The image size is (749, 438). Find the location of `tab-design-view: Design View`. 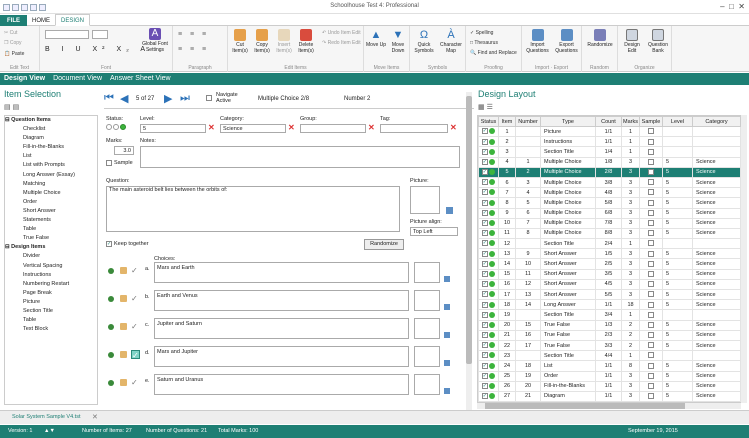

tab-design-view: Design View is located at coordinates (24, 79).